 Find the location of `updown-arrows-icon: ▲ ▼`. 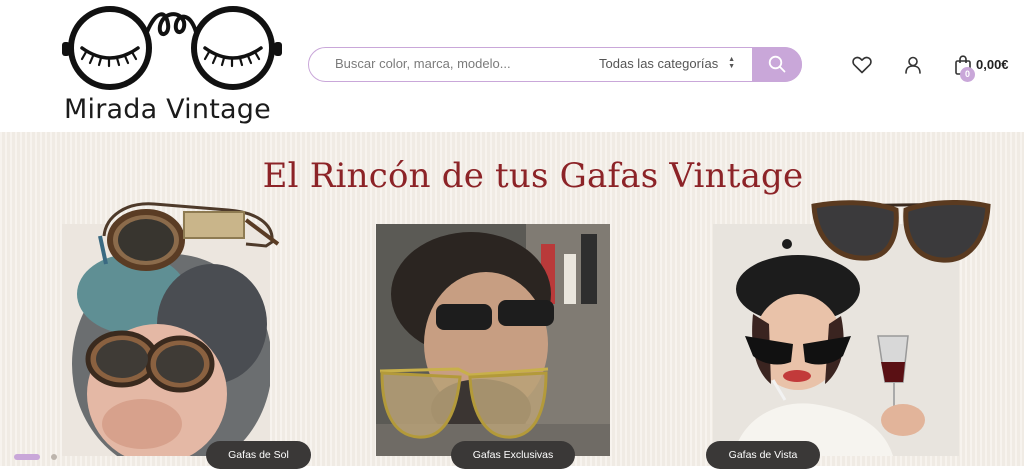

updown-arrows-icon: ▲ ▼ is located at coordinates (731, 63).